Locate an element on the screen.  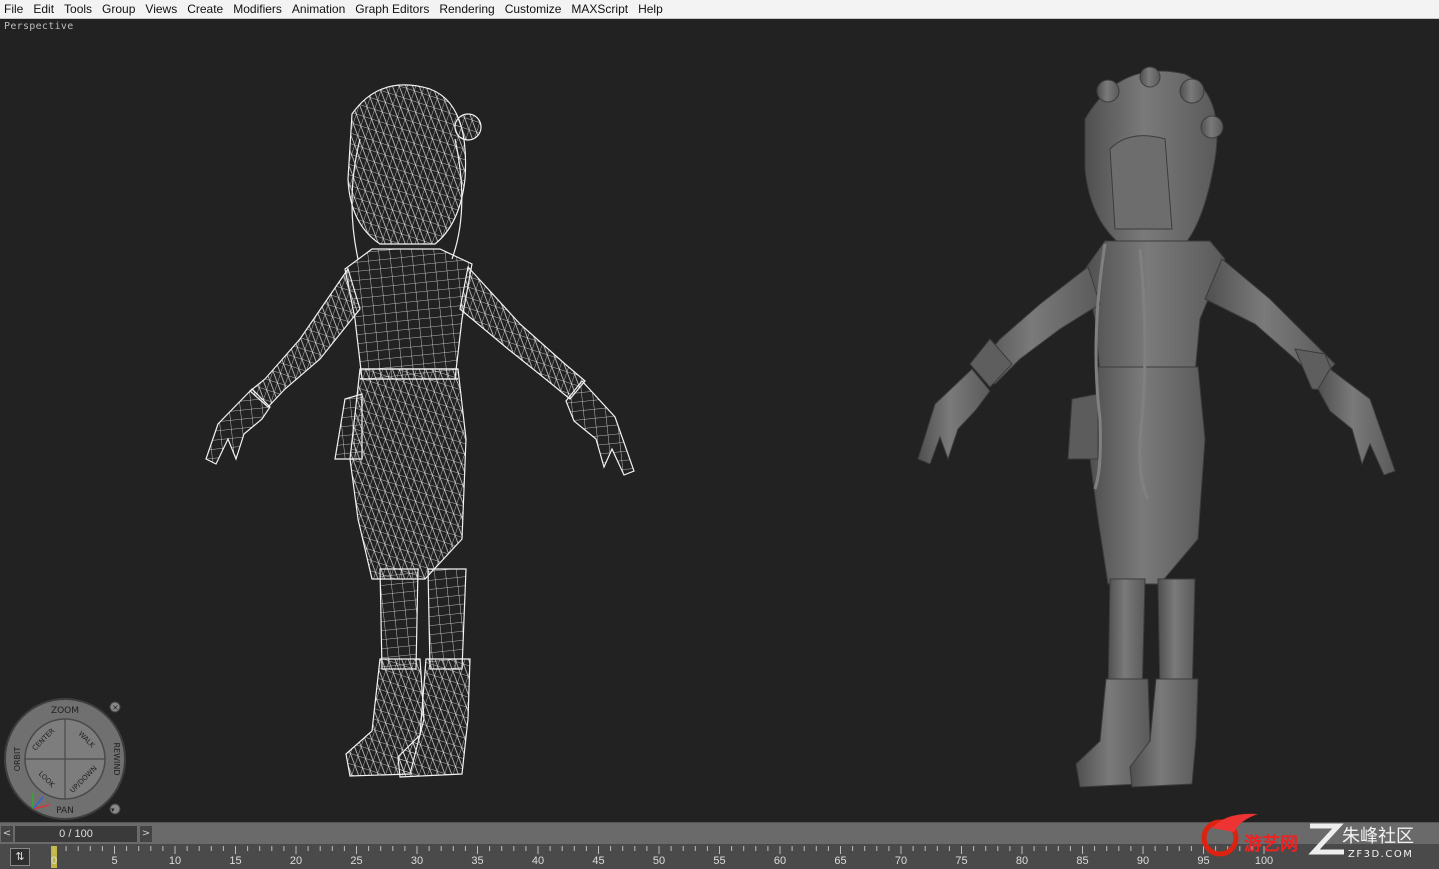
menu-graph-editors: Graph Editors is located at coordinates (393, 9).